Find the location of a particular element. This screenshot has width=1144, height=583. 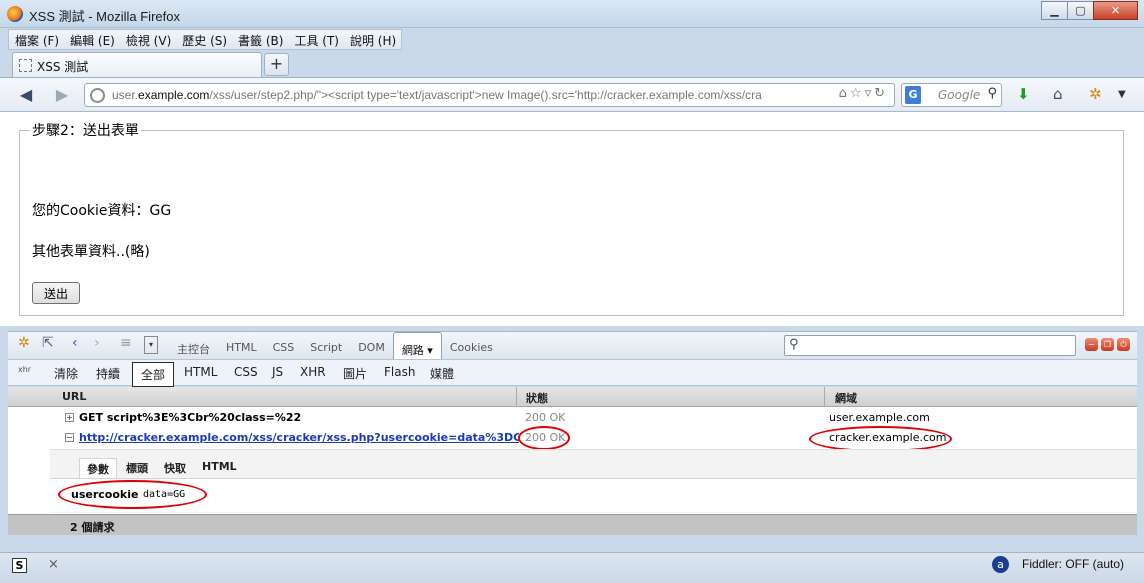

tab-net: 網路 ▾ is located at coordinates (417, 346).